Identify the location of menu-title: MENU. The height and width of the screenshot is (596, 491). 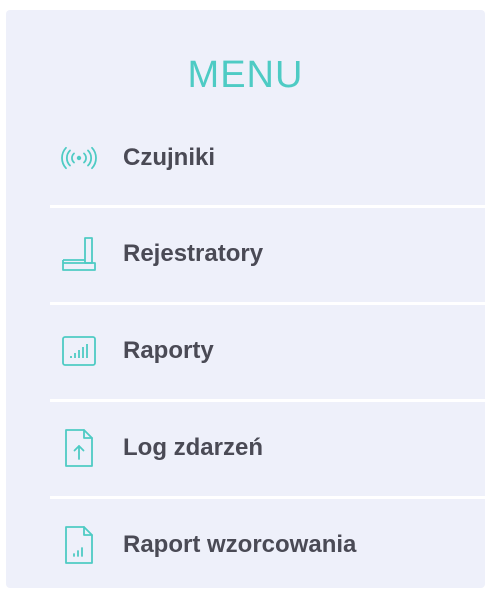
(245, 75).